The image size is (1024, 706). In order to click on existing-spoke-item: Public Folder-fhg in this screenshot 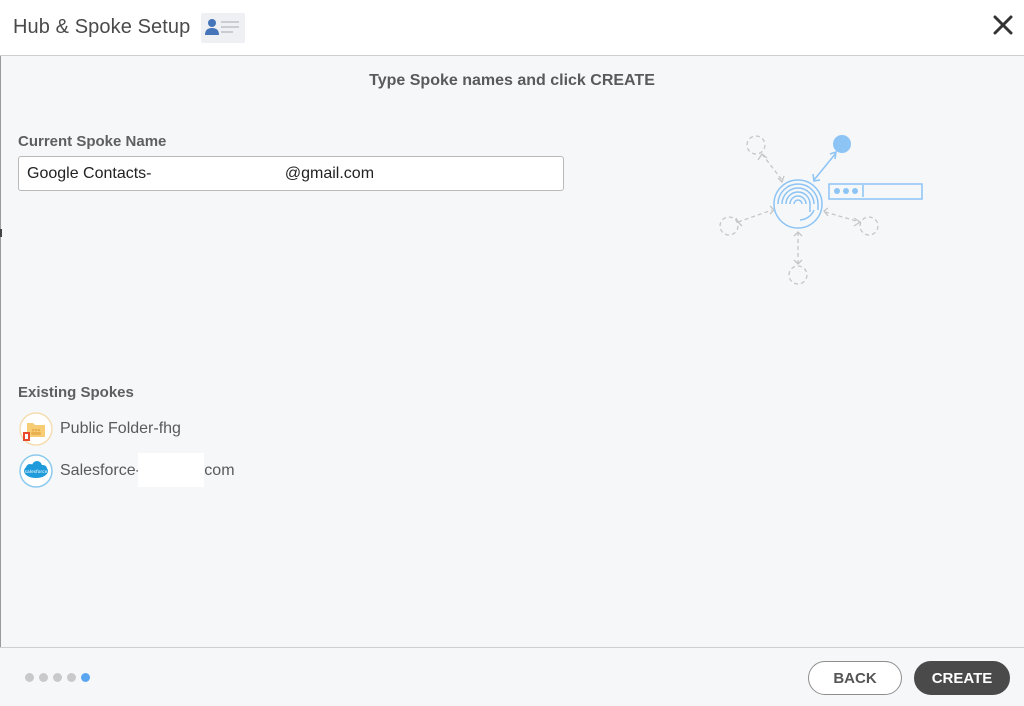, I will do `click(100, 429)`.